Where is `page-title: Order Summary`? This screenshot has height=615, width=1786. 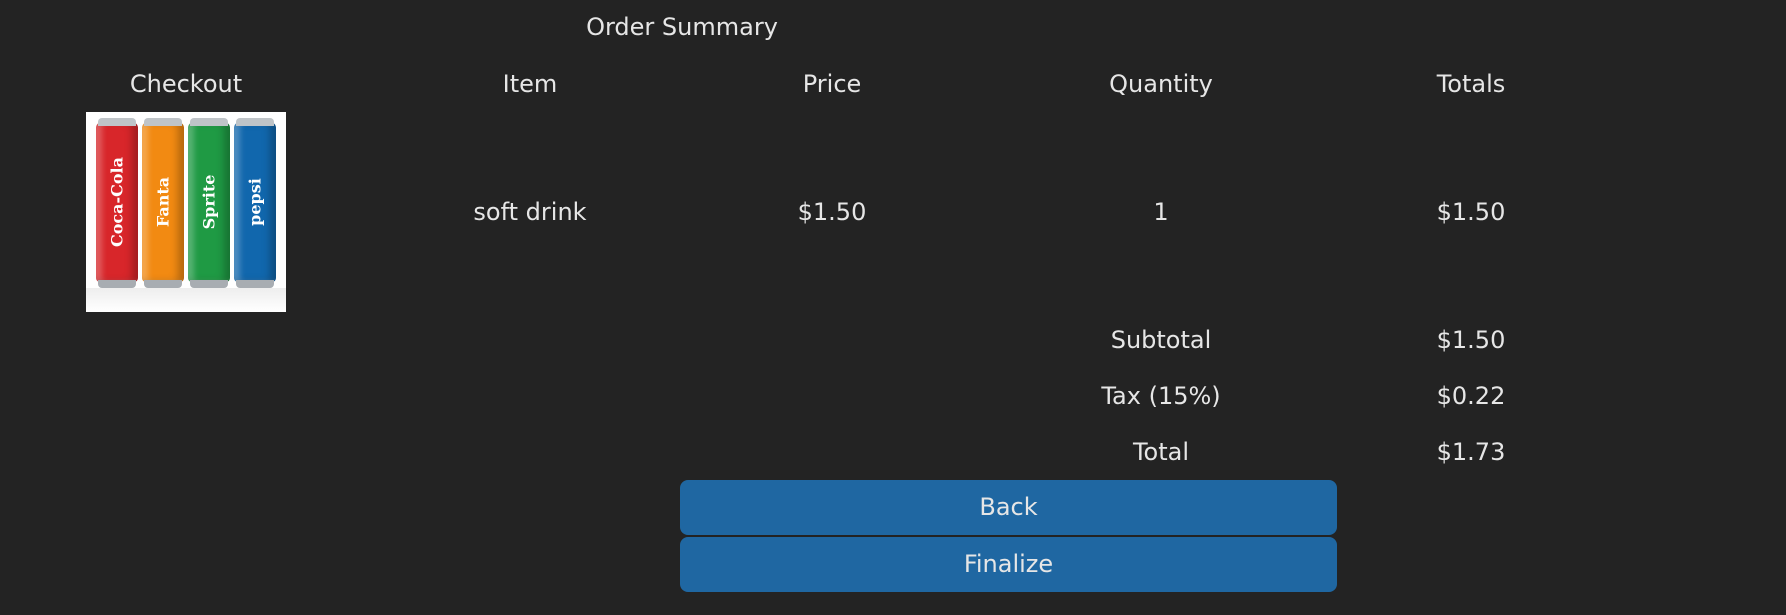 page-title: Order Summary is located at coordinates (682, 27).